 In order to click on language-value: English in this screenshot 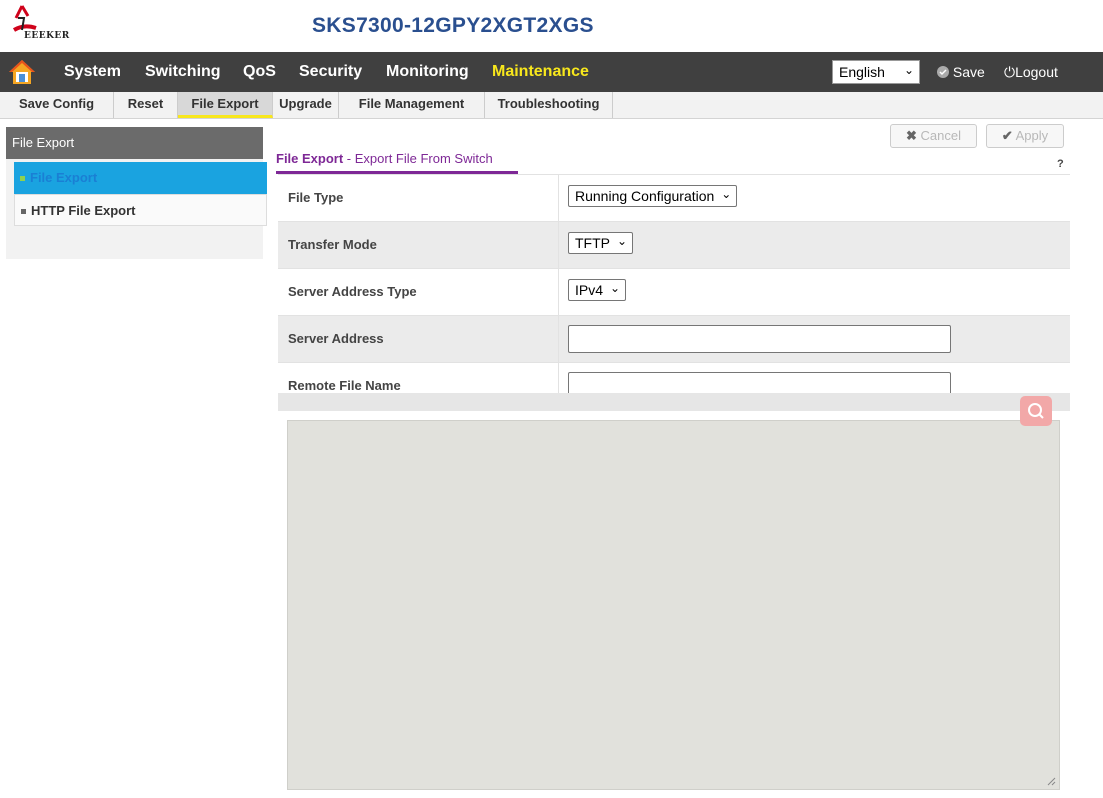, I will do `click(862, 72)`.